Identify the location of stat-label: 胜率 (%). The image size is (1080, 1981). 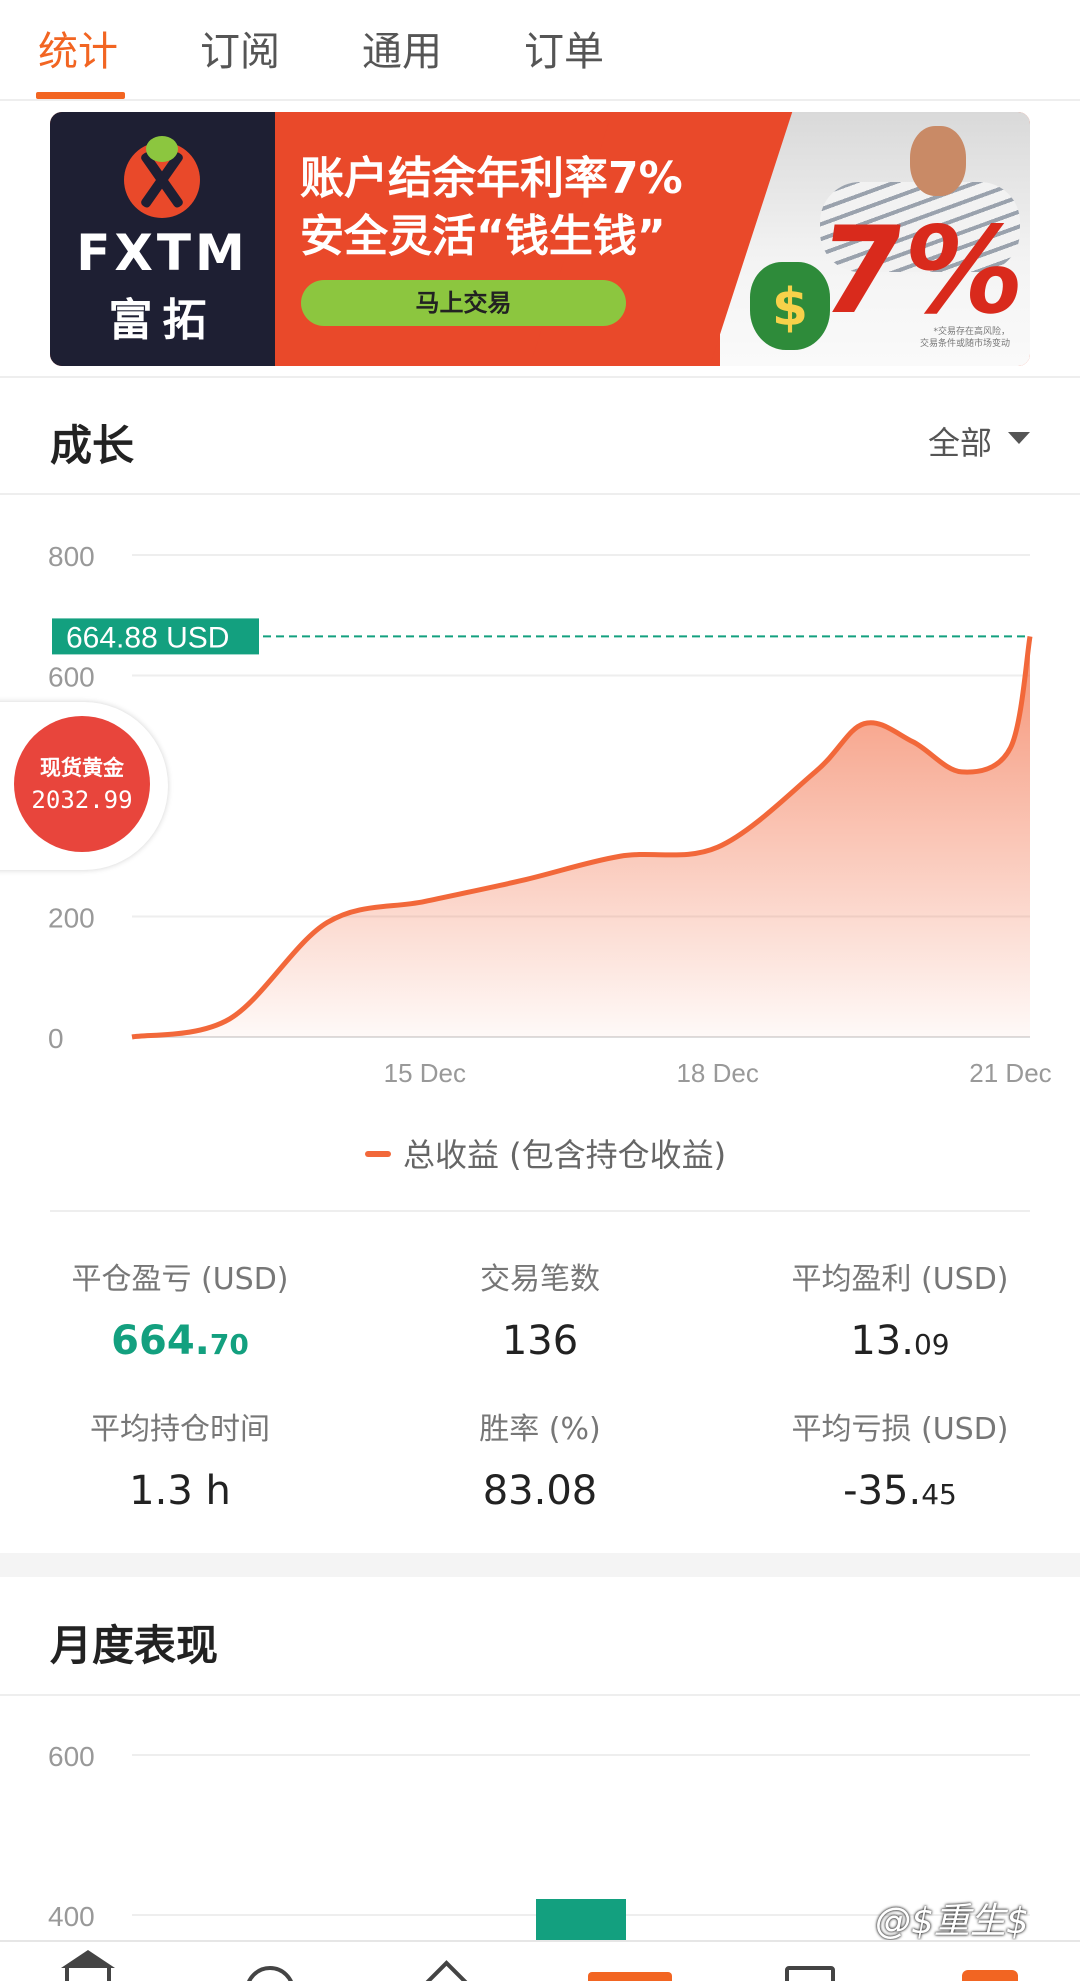
(540, 1429).